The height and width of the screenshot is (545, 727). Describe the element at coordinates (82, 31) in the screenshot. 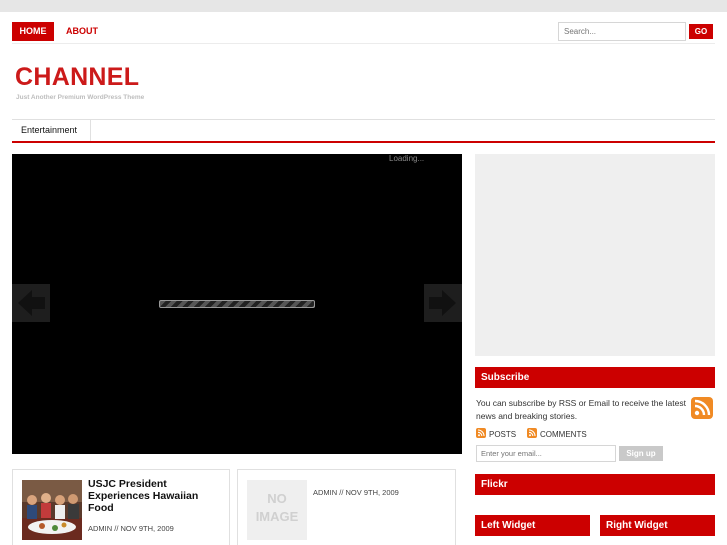

I see `nav-about-link: ABOUT` at that location.